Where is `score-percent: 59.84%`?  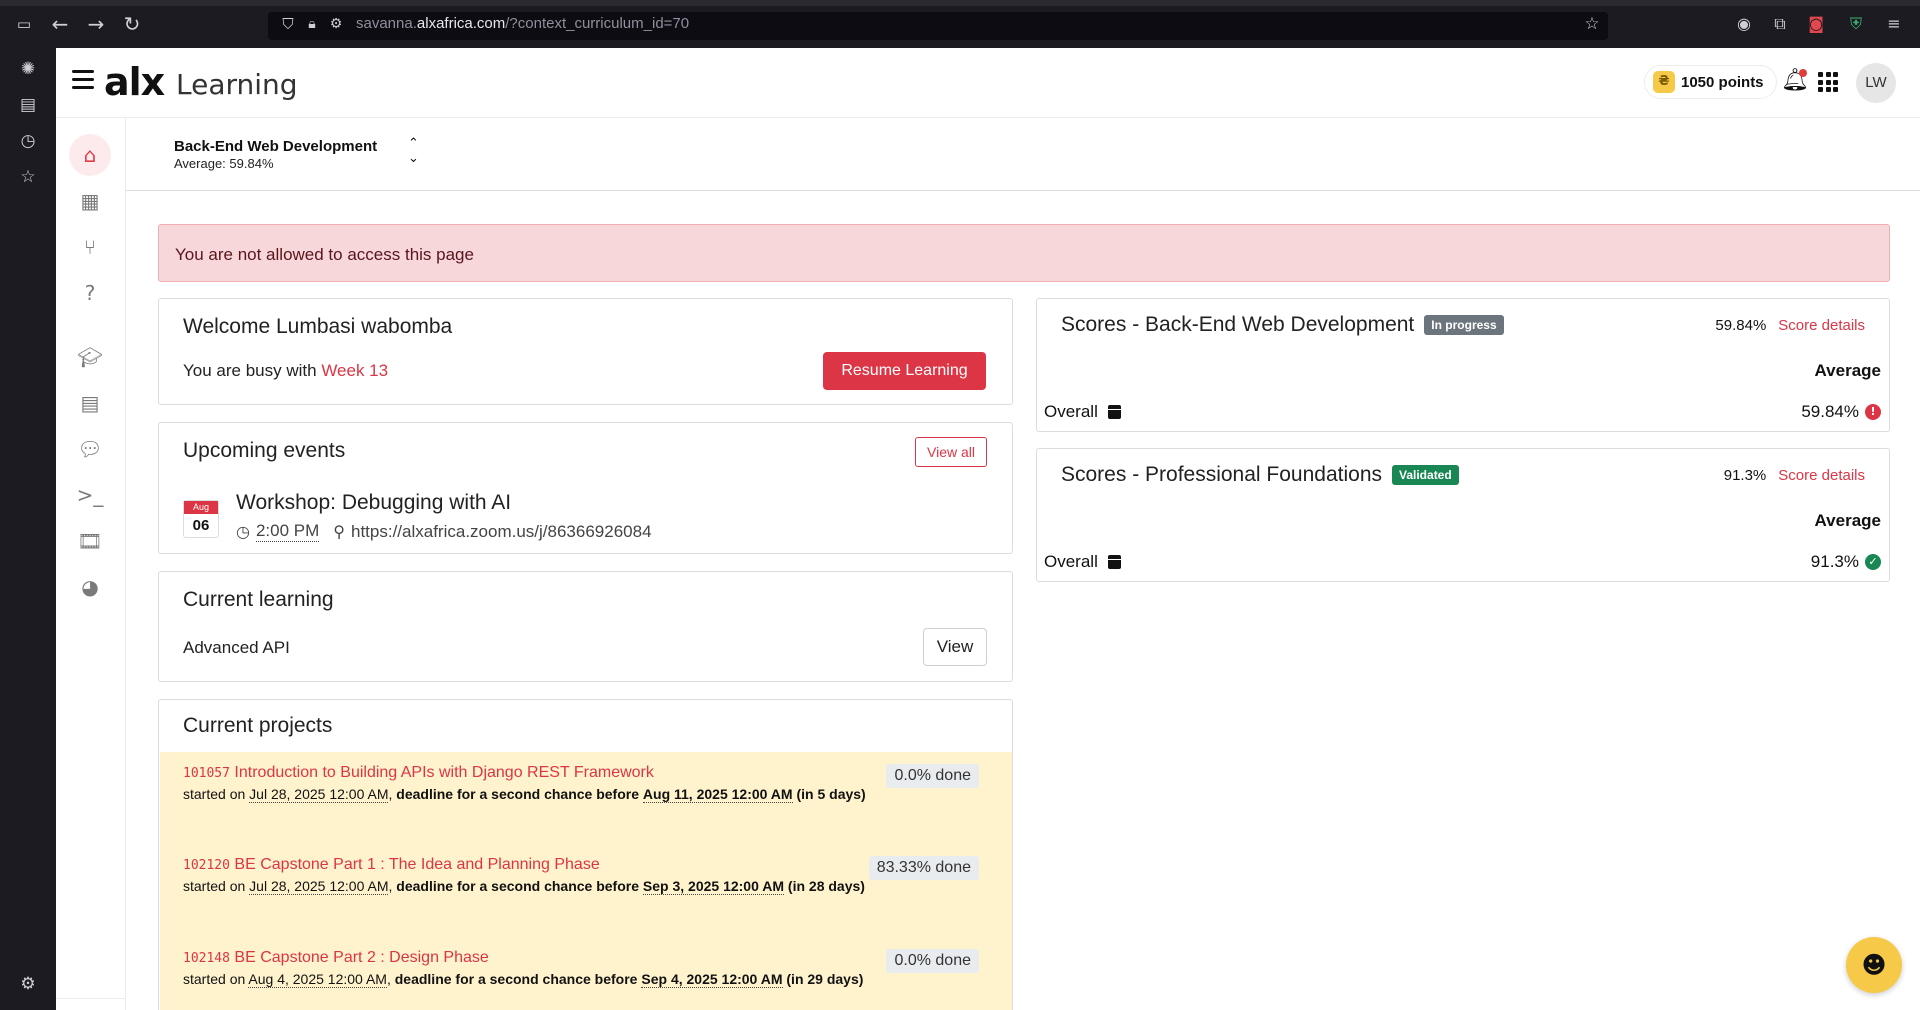
score-percent: 59.84% is located at coordinates (1741, 325).